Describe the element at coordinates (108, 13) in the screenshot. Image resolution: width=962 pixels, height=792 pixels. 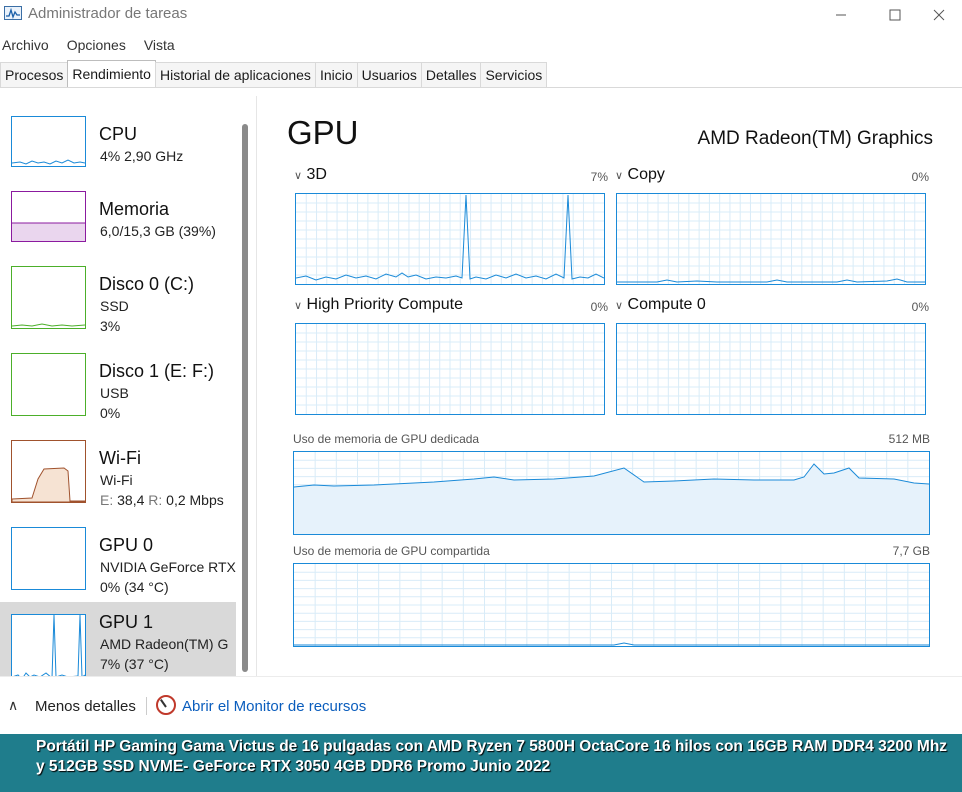
I see `window-title: Administrador de tareas` at that location.